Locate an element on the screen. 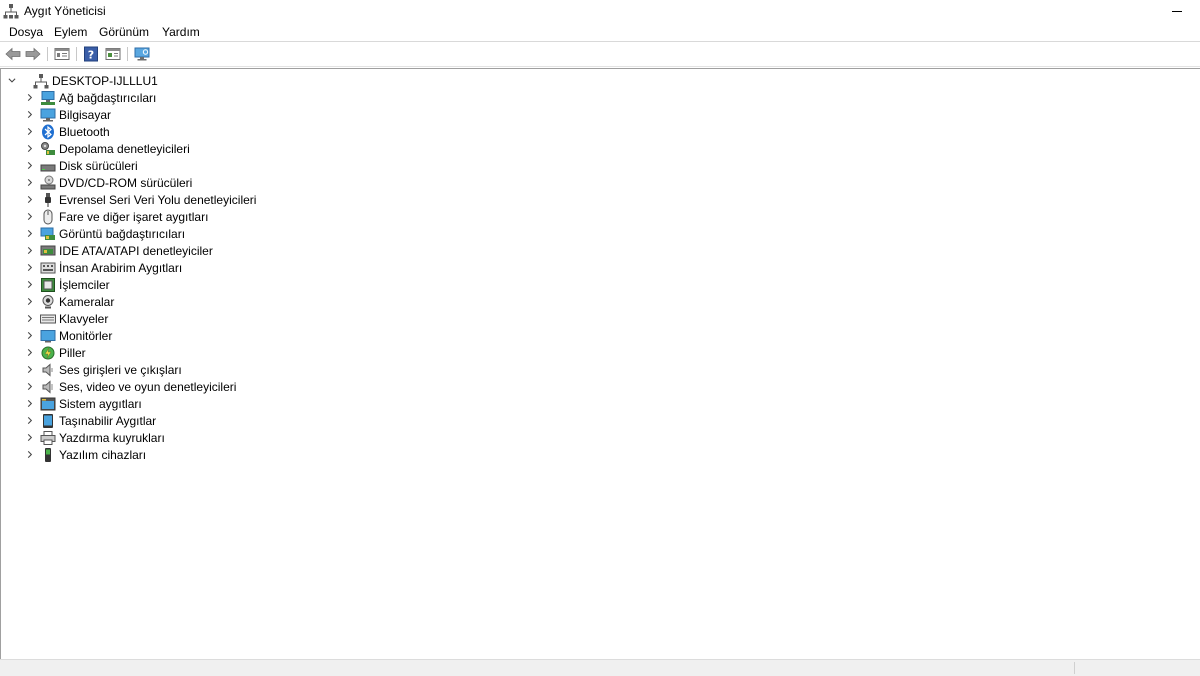 Image resolution: width=1200 pixels, height=676 pixels. tree-item-keyboards: Klavyeler is located at coordinates (67, 318).